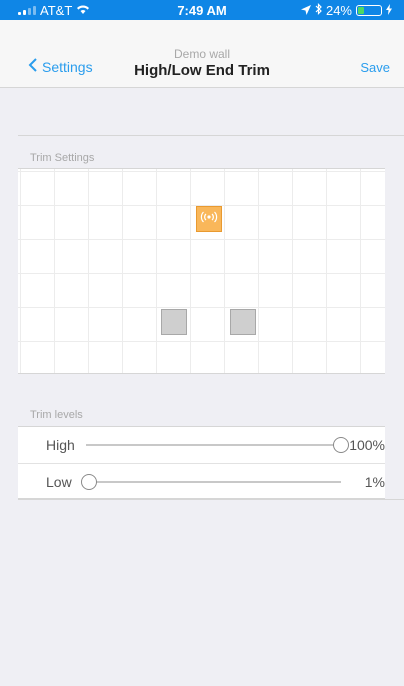 This screenshot has height=686, width=404. I want to click on trim-value-high: 100%, so click(367, 445).